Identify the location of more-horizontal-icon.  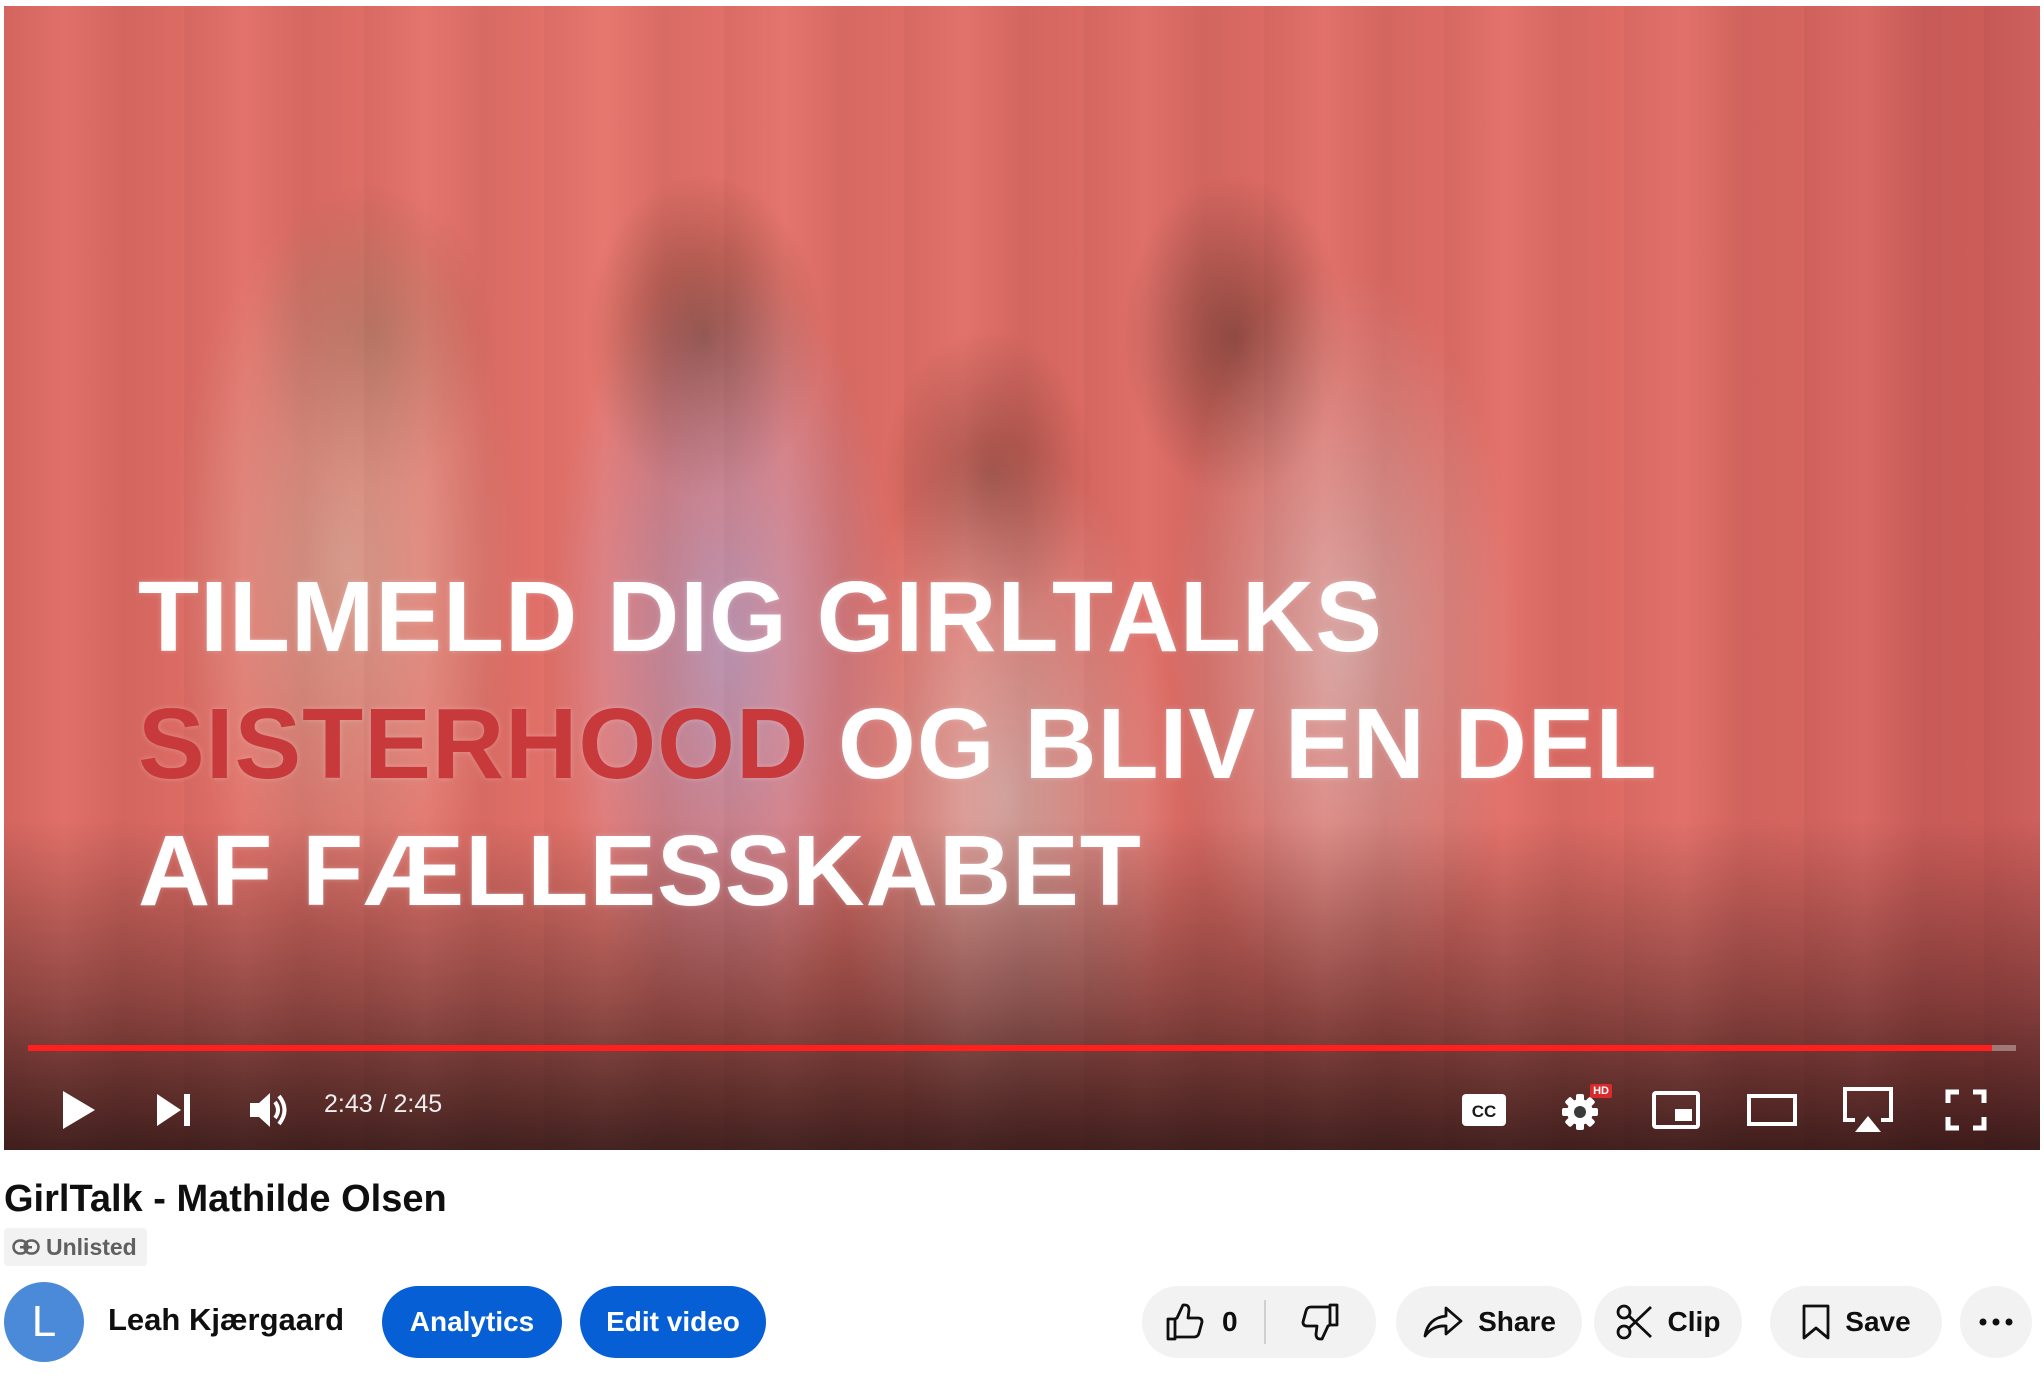
(1996, 1322).